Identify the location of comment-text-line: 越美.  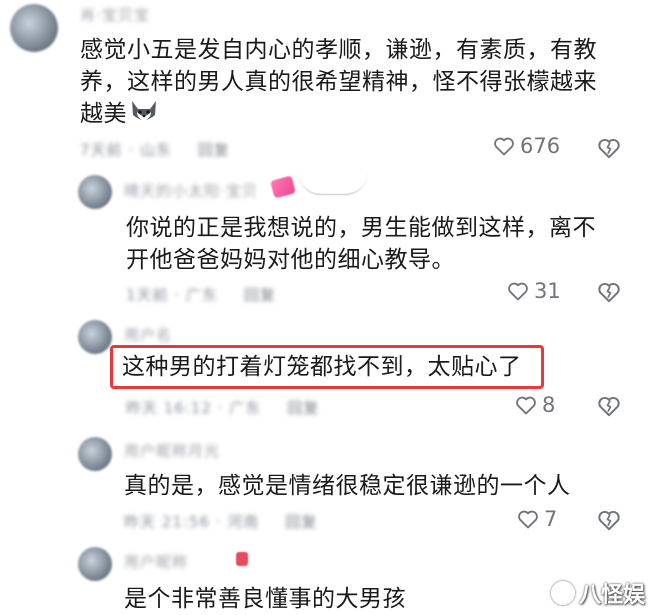
(360, 114).